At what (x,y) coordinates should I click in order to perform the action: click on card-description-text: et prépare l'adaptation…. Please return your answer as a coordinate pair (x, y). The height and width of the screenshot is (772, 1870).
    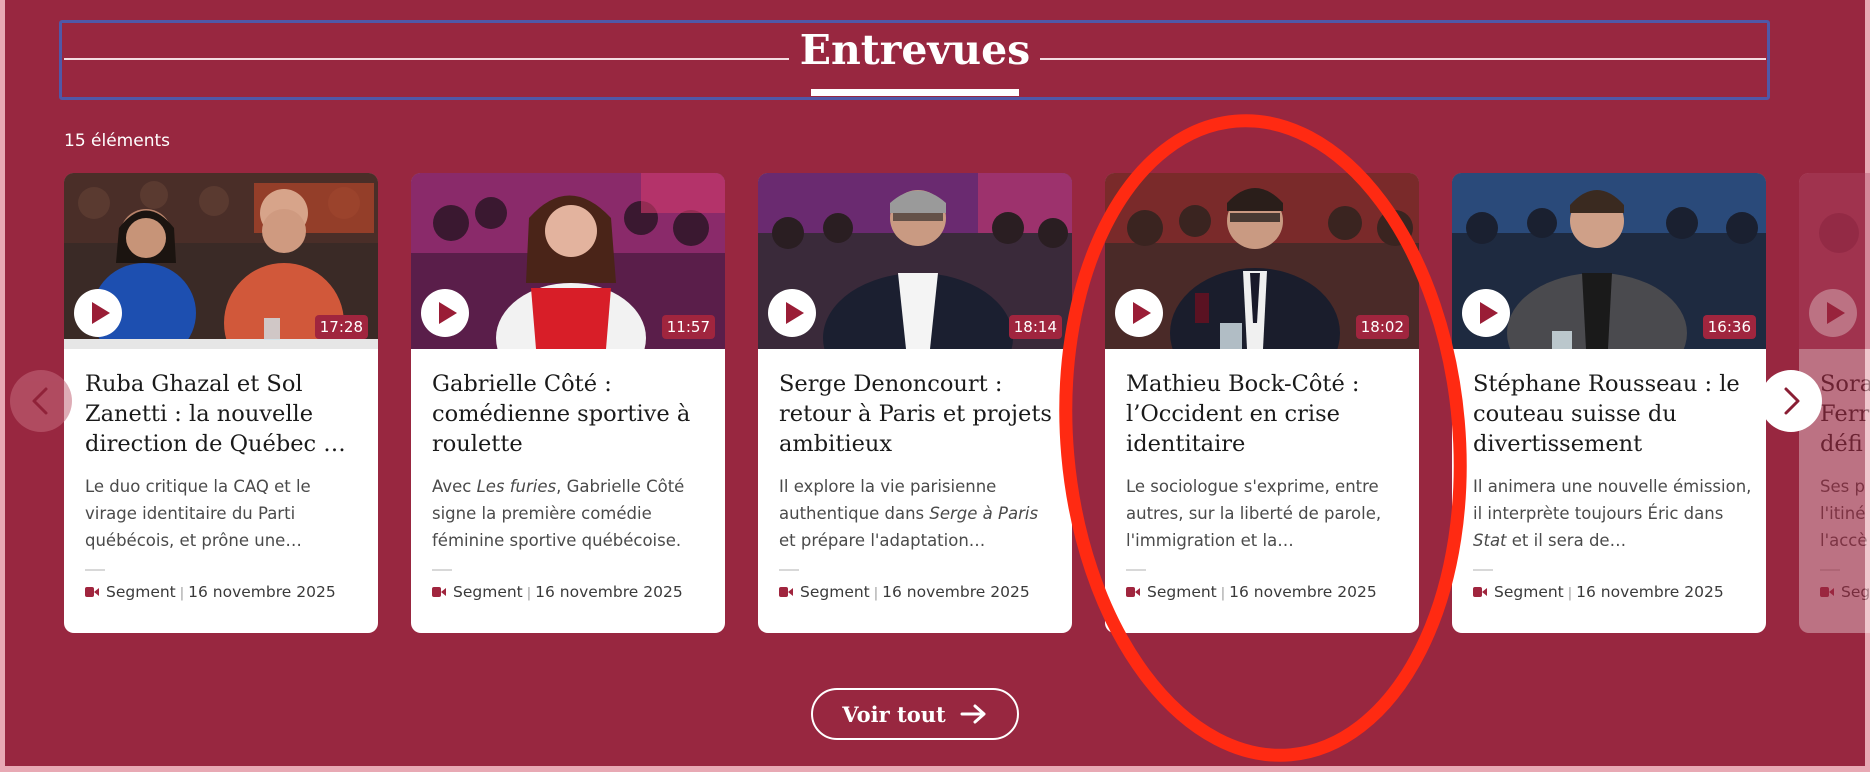
    Looking at the image, I should click on (882, 540).